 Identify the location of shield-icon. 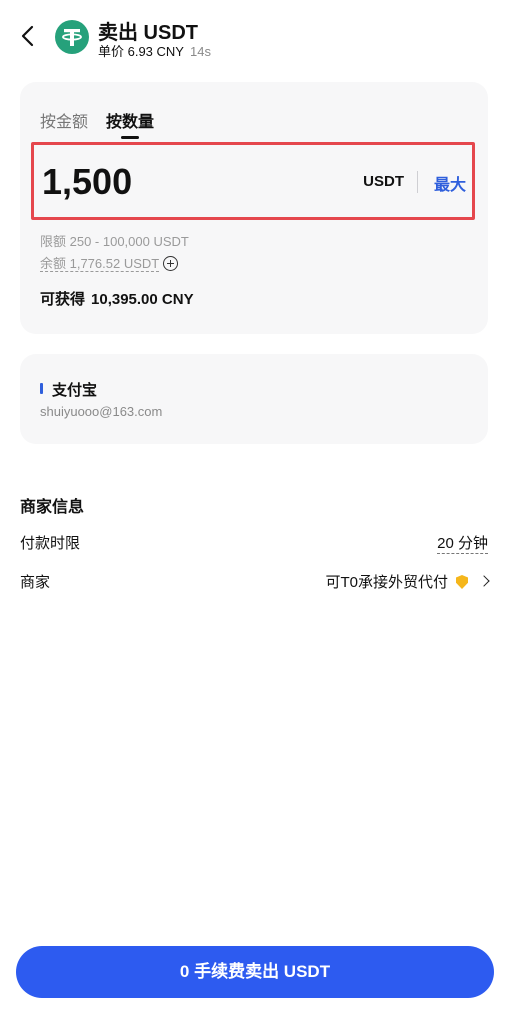
(462, 582).